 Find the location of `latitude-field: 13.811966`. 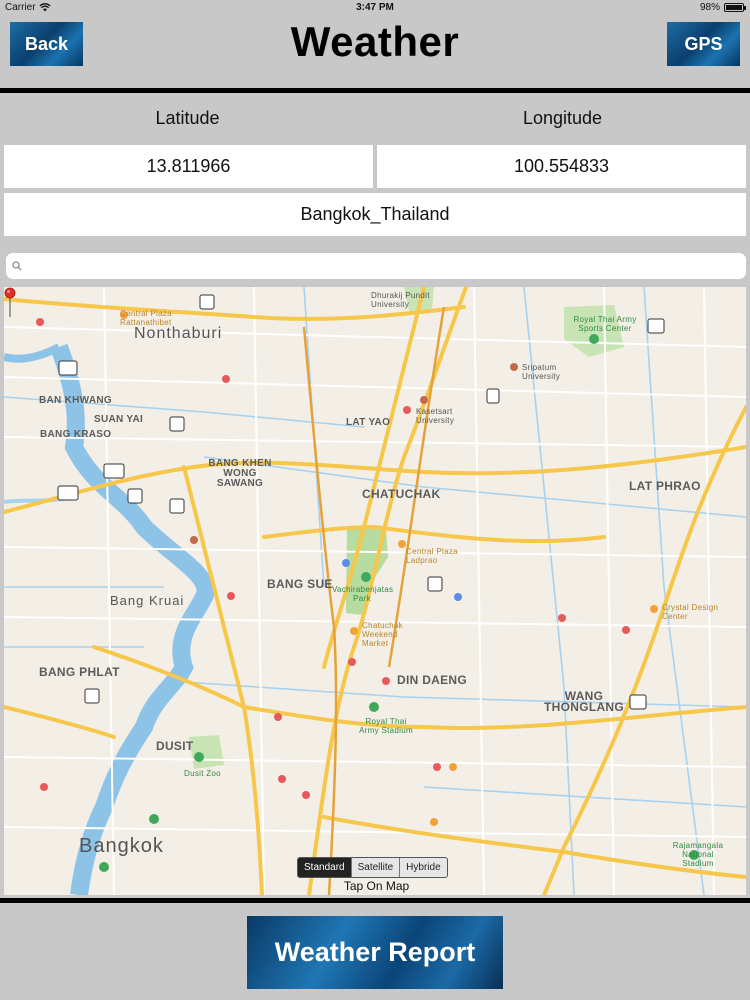

latitude-field: 13.811966 is located at coordinates (188, 166).